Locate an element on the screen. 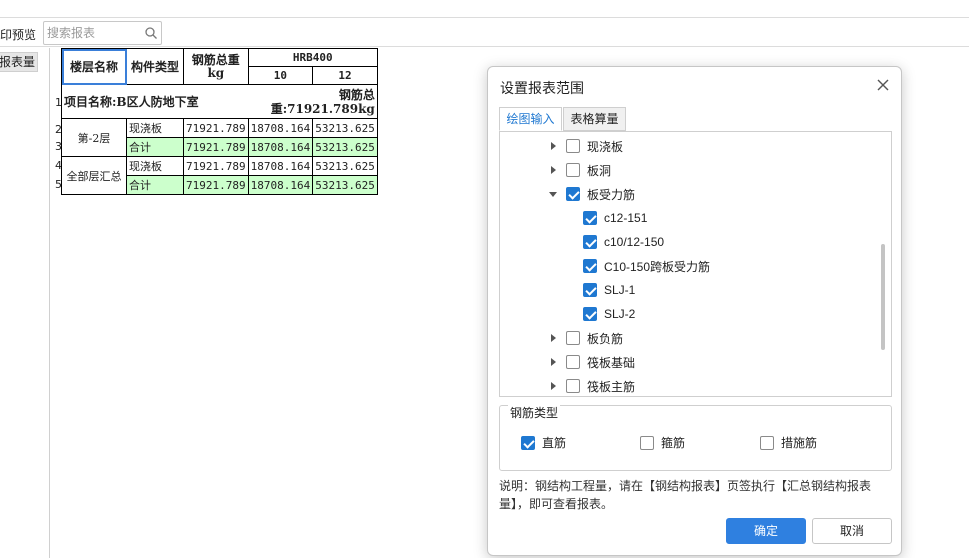 The width and height of the screenshot is (969, 558). close-icon is located at coordinates (883, 85).